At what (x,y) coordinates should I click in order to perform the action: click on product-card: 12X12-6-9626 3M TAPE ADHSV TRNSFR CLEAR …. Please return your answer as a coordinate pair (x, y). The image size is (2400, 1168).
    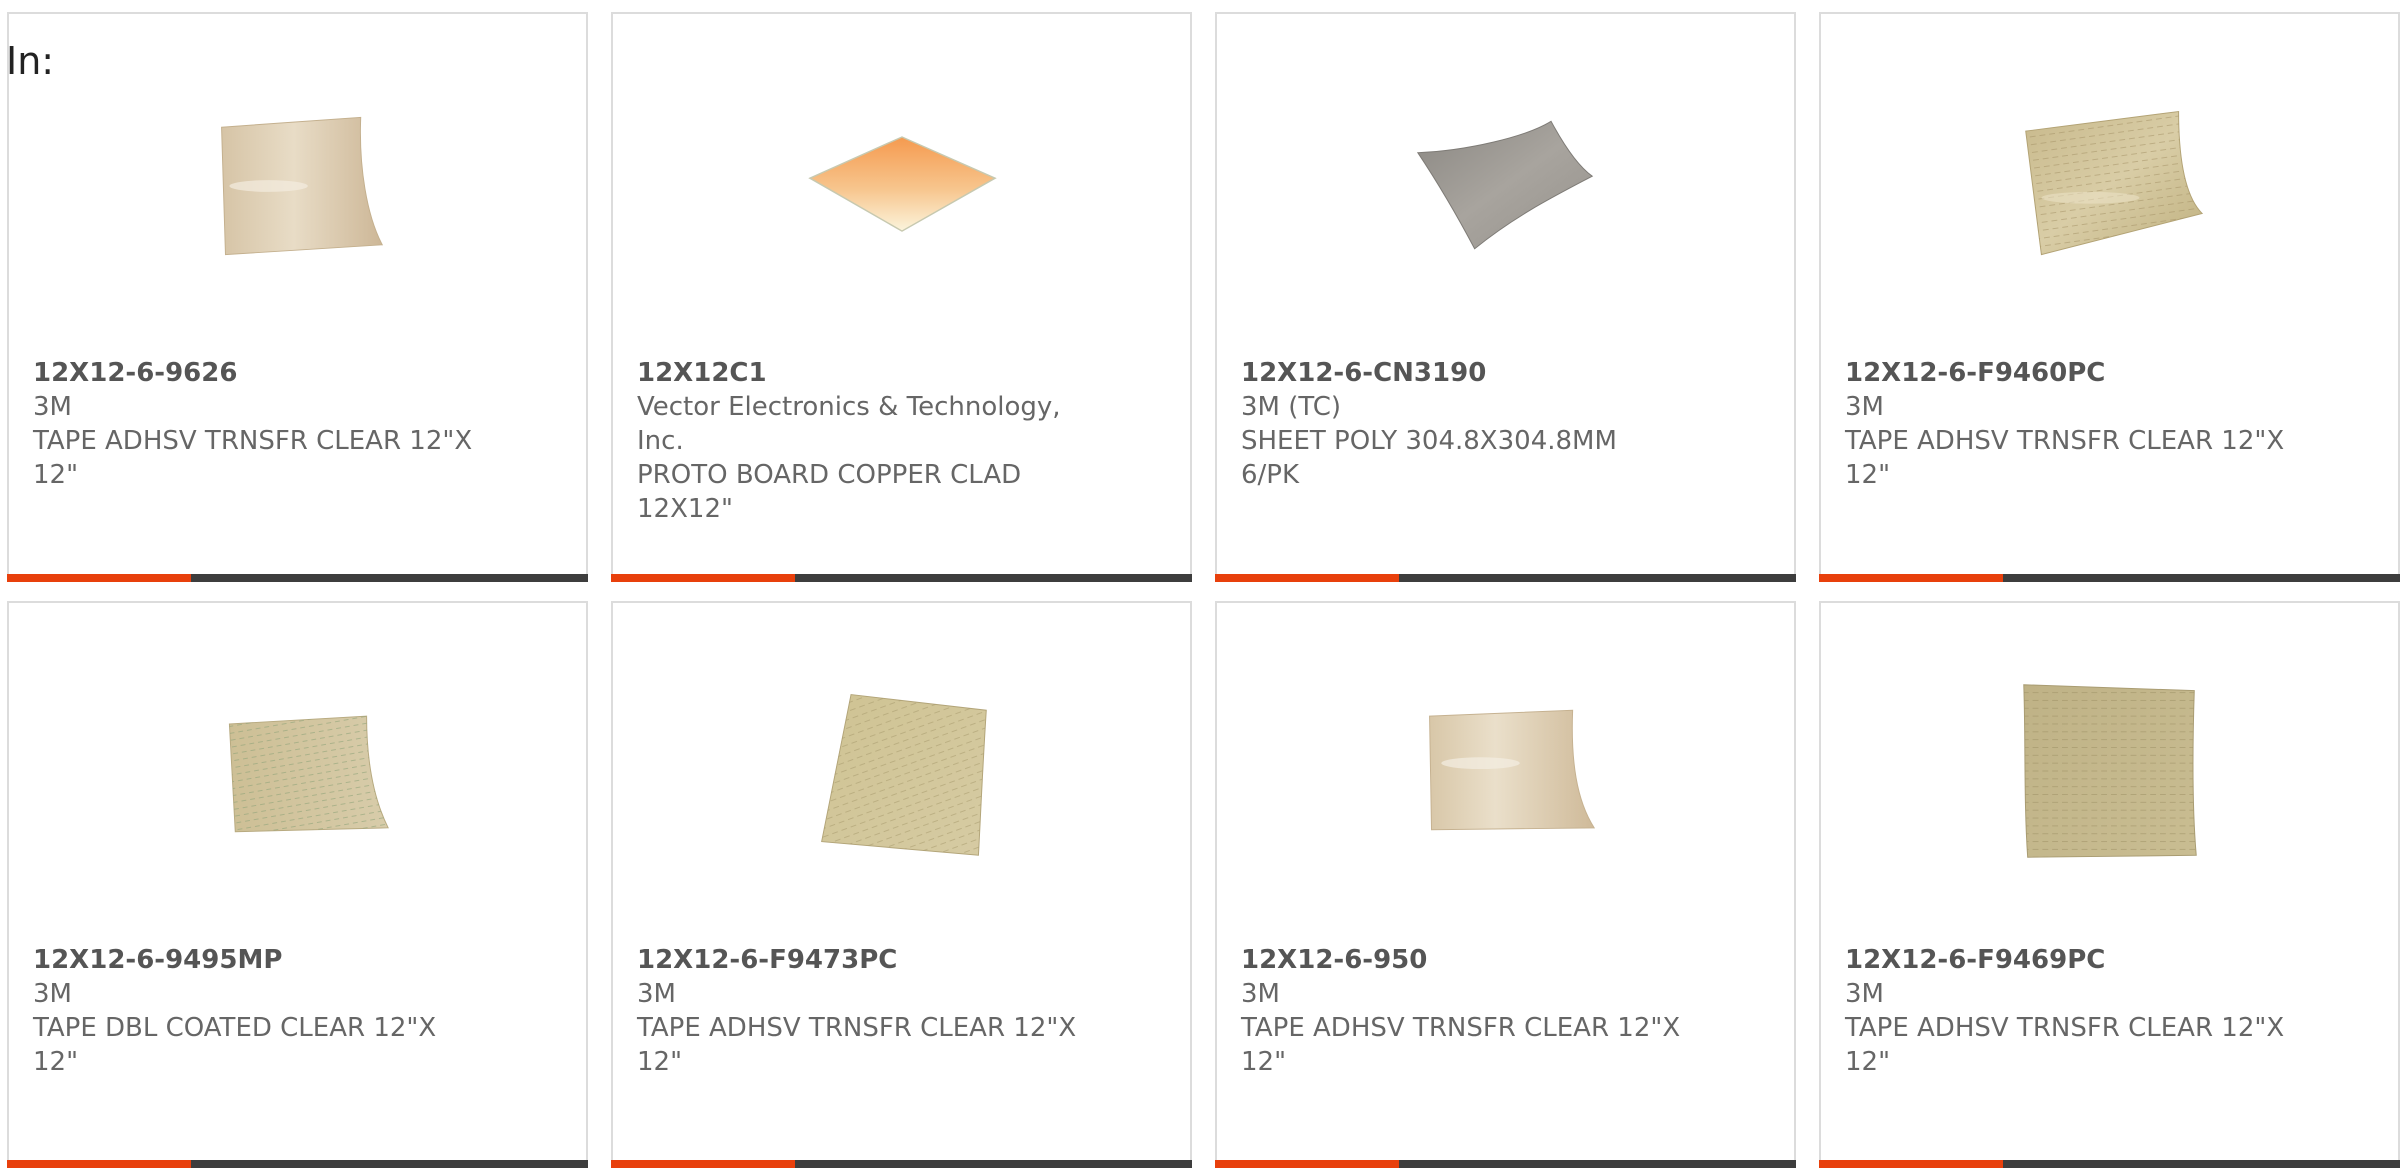
    Looking at the image, I should click on (297, 297).